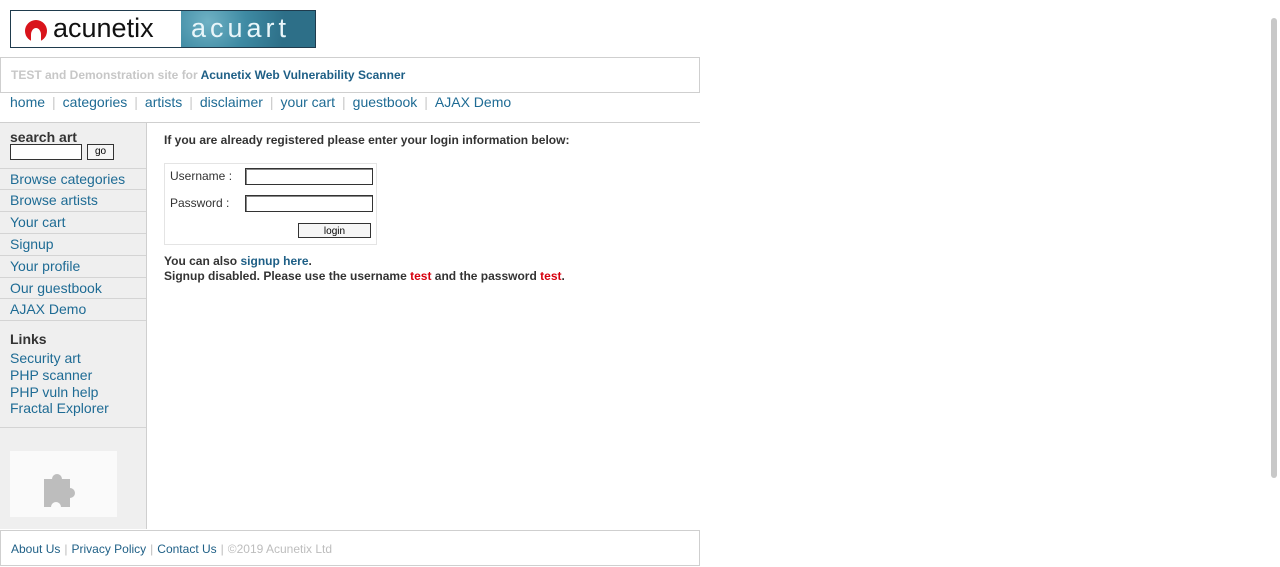 The image size is (1280, 567). Describe the element at coordinates (334, 230) in the screenshot. I see `login-button: login` at that location.